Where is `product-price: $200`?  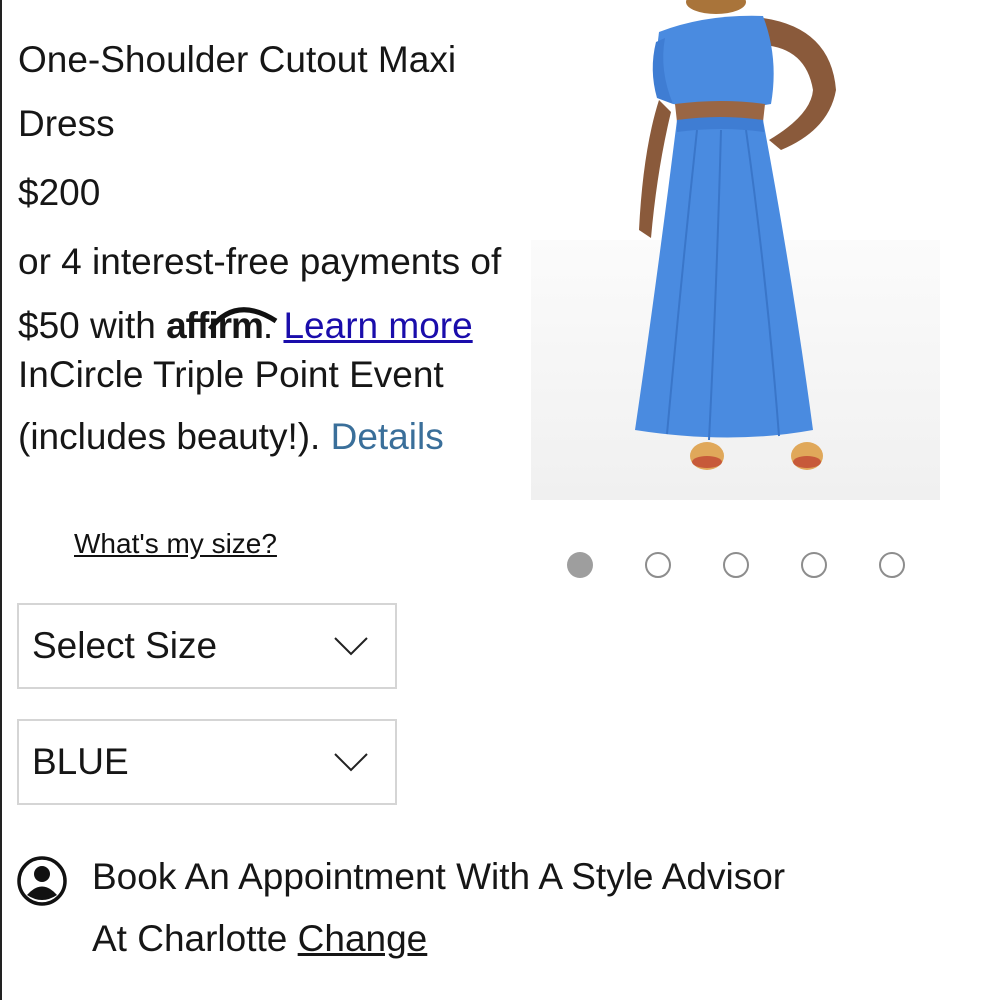 product-price: $200 is located at coordinates (59, 192).